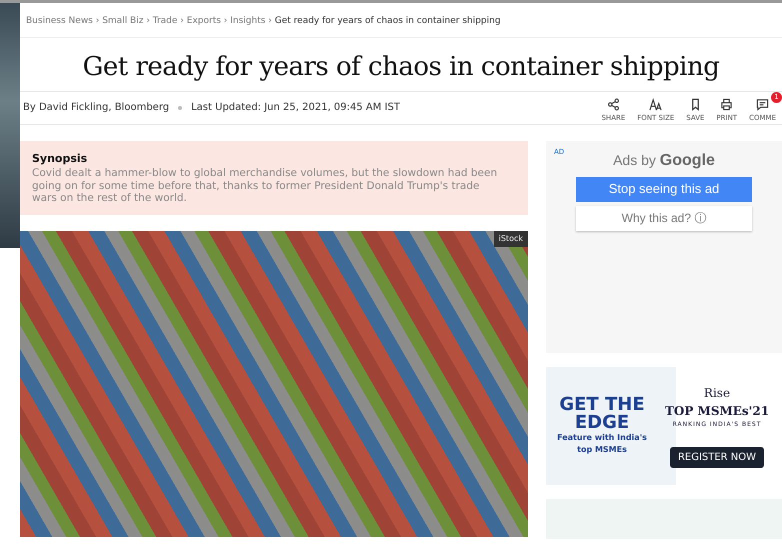  Describe the element at coordinates (613, 104) in the screenshot. I see `share-icon` at that location.